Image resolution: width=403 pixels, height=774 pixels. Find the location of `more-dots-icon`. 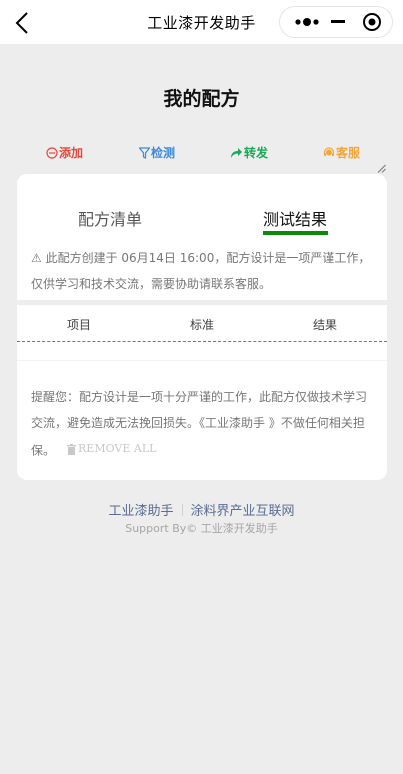

more-dots-icon is located at coordinates (308, 22).